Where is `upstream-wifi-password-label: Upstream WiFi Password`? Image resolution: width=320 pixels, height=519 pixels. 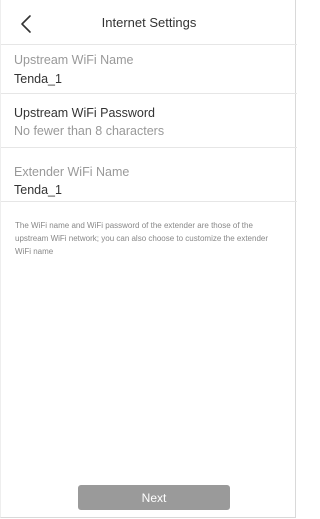
upstream-wifi-password-label: Upstream WiFi Password is located at coordinates (84, 113).